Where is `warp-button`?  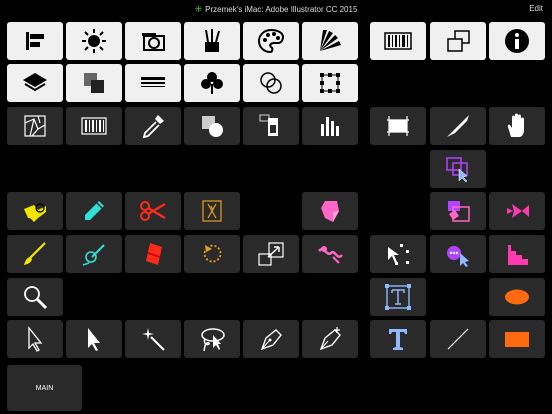 warp-button is located at coordinates (330, 254).